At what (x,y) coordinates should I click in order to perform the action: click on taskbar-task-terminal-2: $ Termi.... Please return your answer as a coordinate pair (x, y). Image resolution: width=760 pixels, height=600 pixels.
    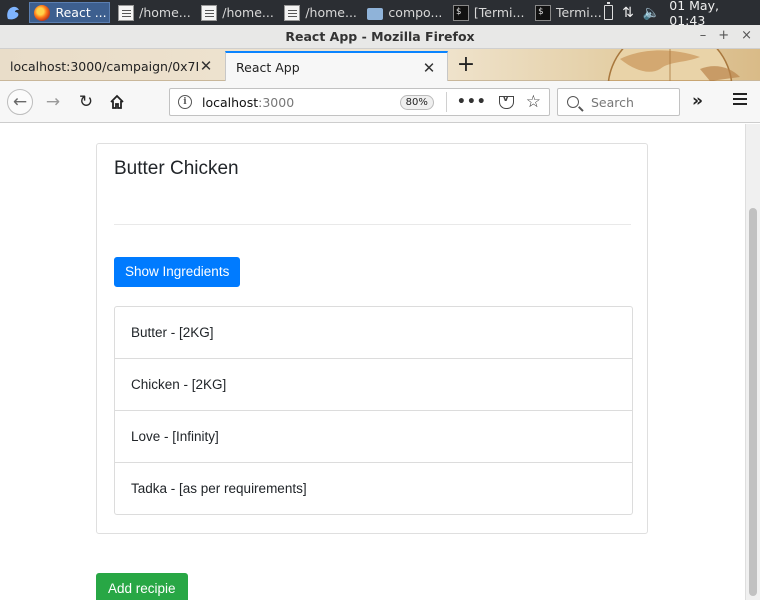
    Looking at the image, I should click on (567, 12).